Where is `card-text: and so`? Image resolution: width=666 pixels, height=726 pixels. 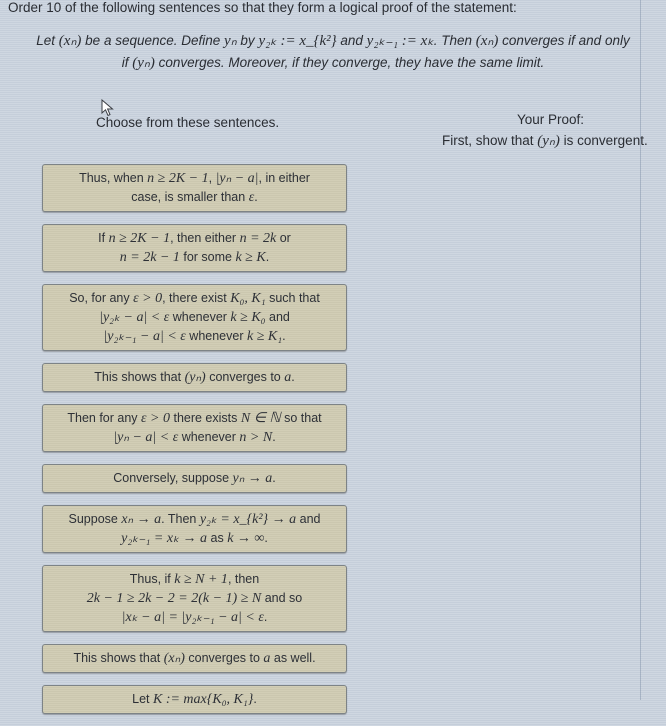 card-text: and so is located at coordinates (282, 598).